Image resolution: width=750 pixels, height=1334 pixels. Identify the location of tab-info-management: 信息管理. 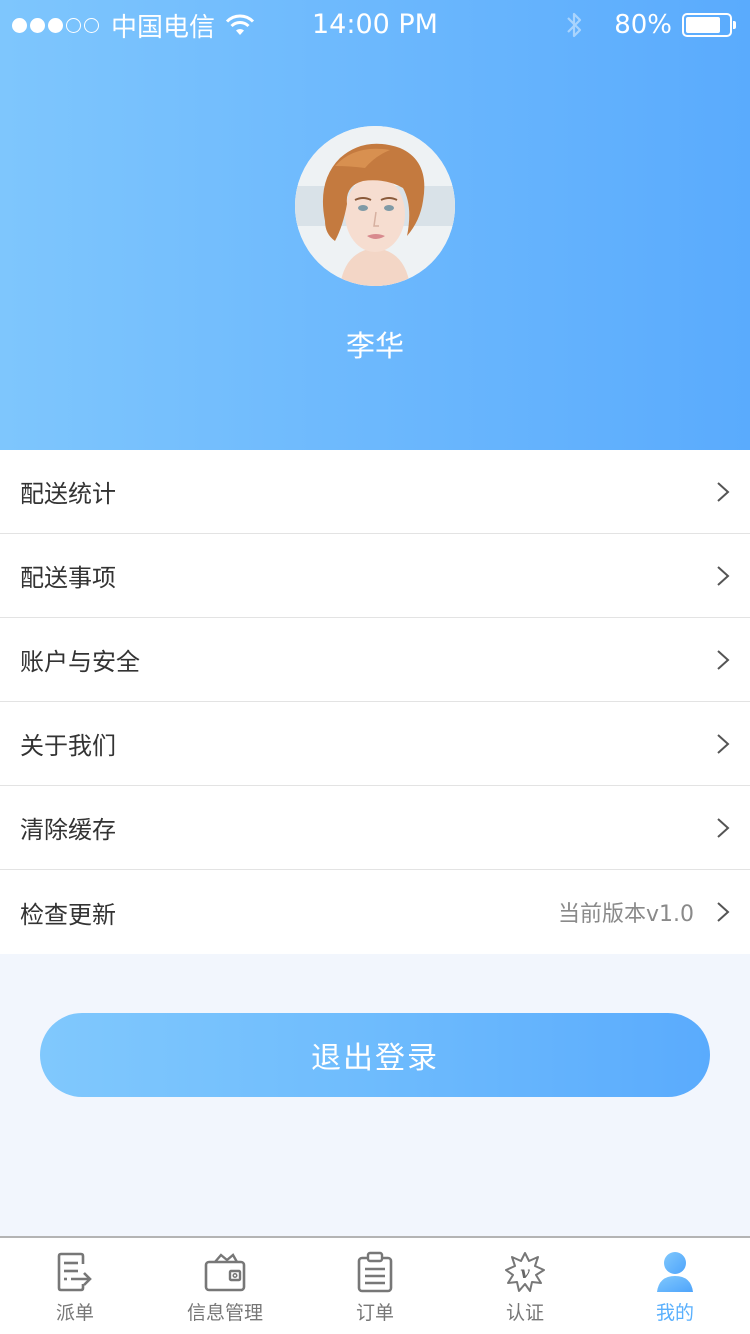
(225, 1286).